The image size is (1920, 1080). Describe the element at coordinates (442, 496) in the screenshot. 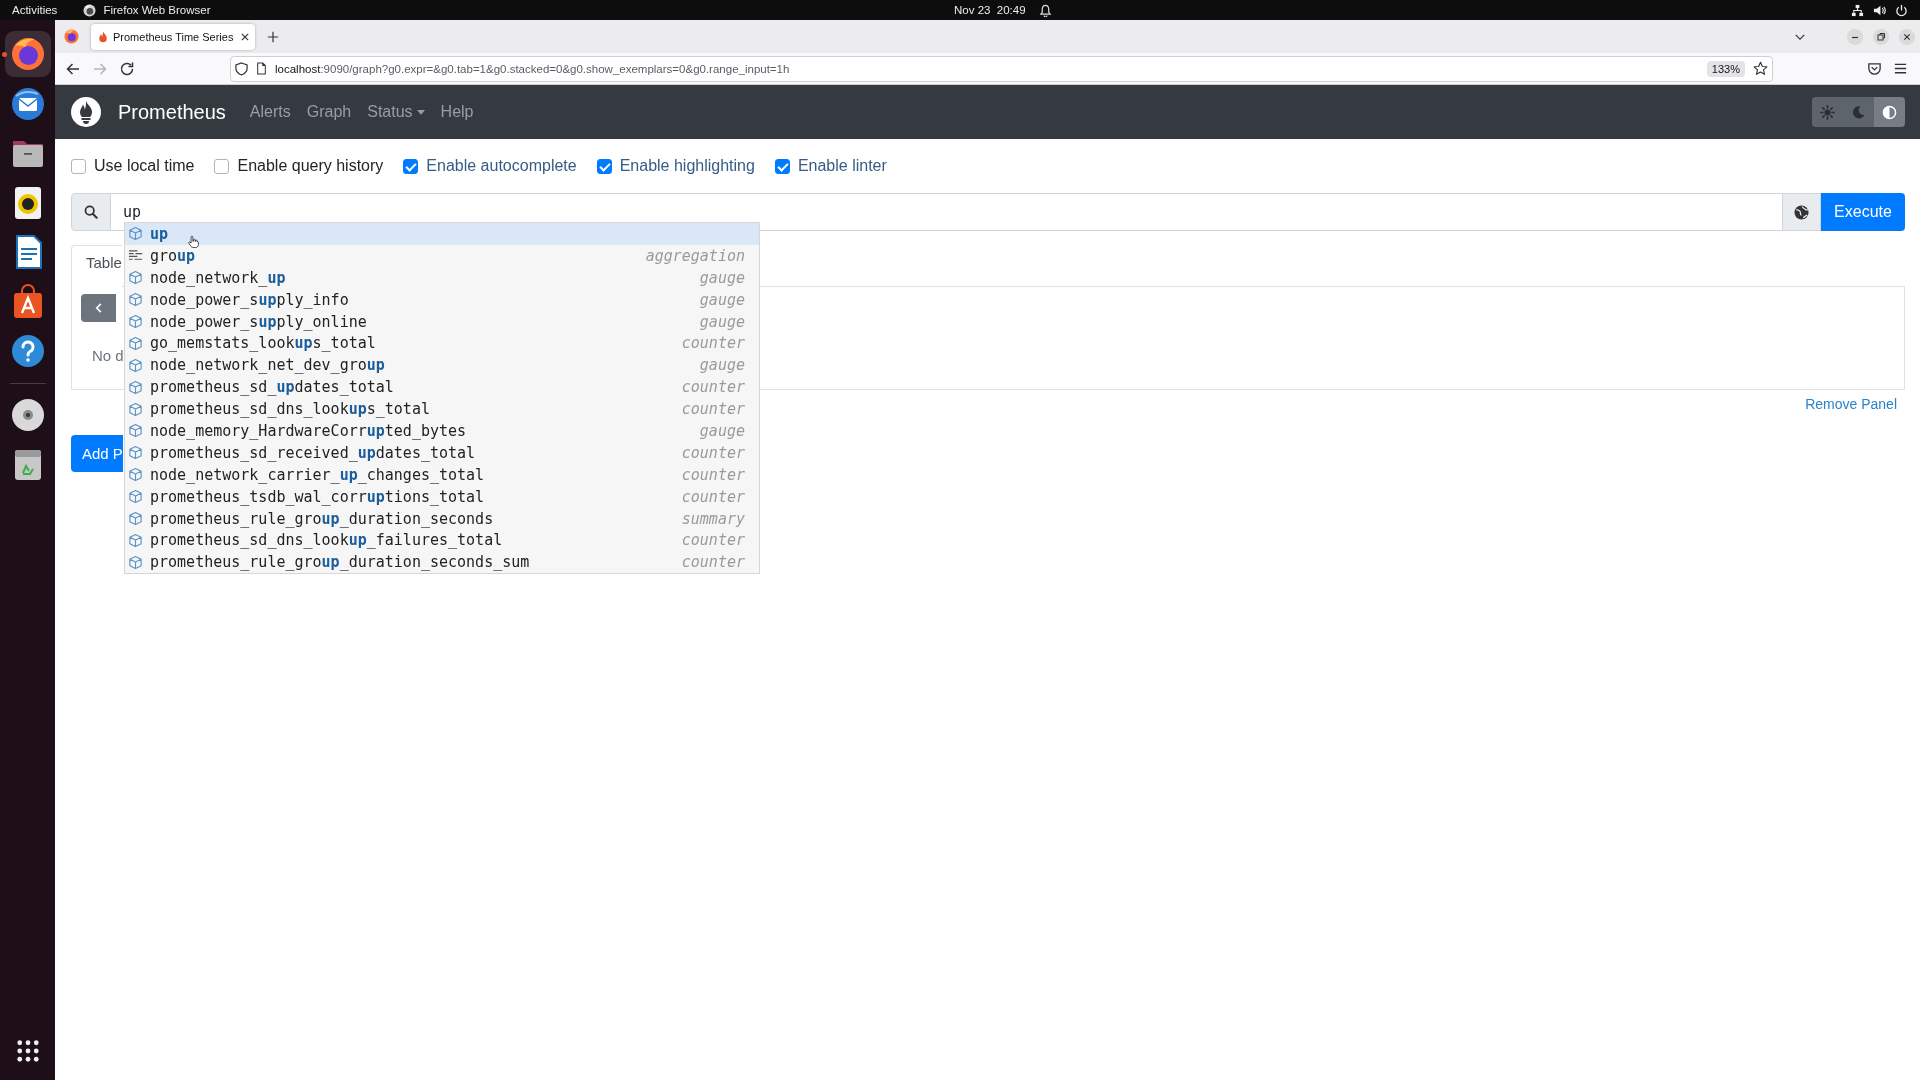

I see `autocomplete-option: prometheus_tsdb_wal_corruptions_total counter` at that location.